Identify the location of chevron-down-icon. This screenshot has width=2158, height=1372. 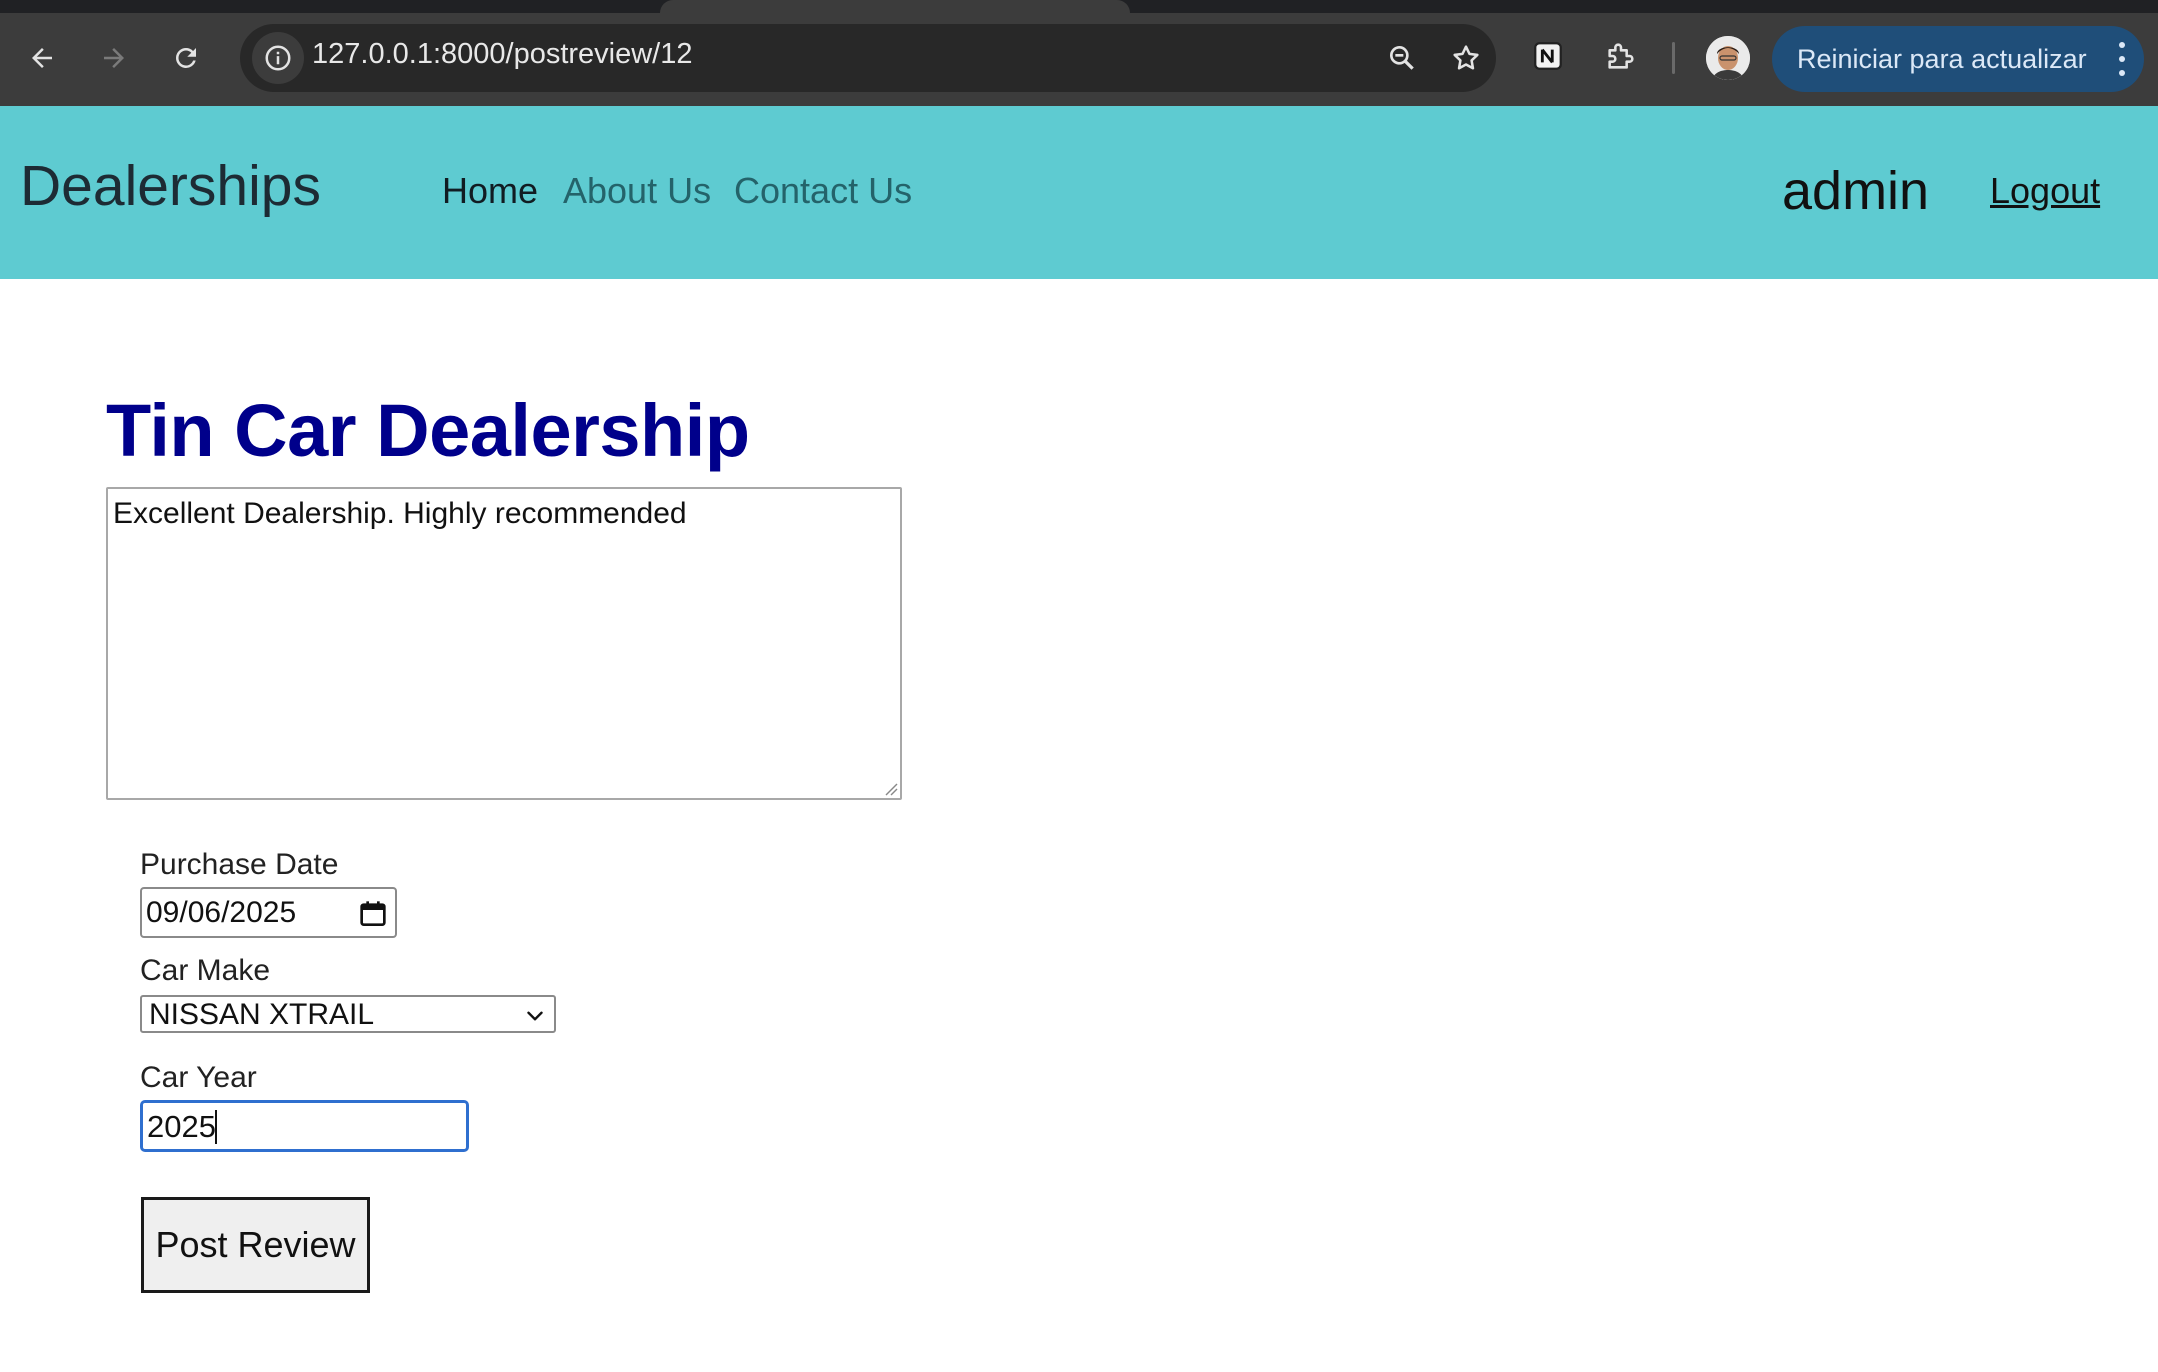
(535, 1016).